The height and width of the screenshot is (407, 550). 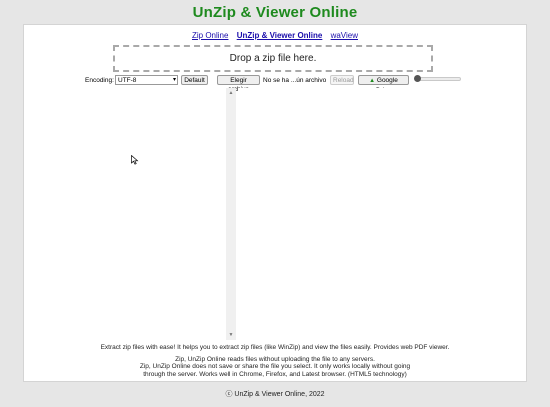 I want to click on encoding-select: UTF-8 ▾, so click(x=146, y=80).